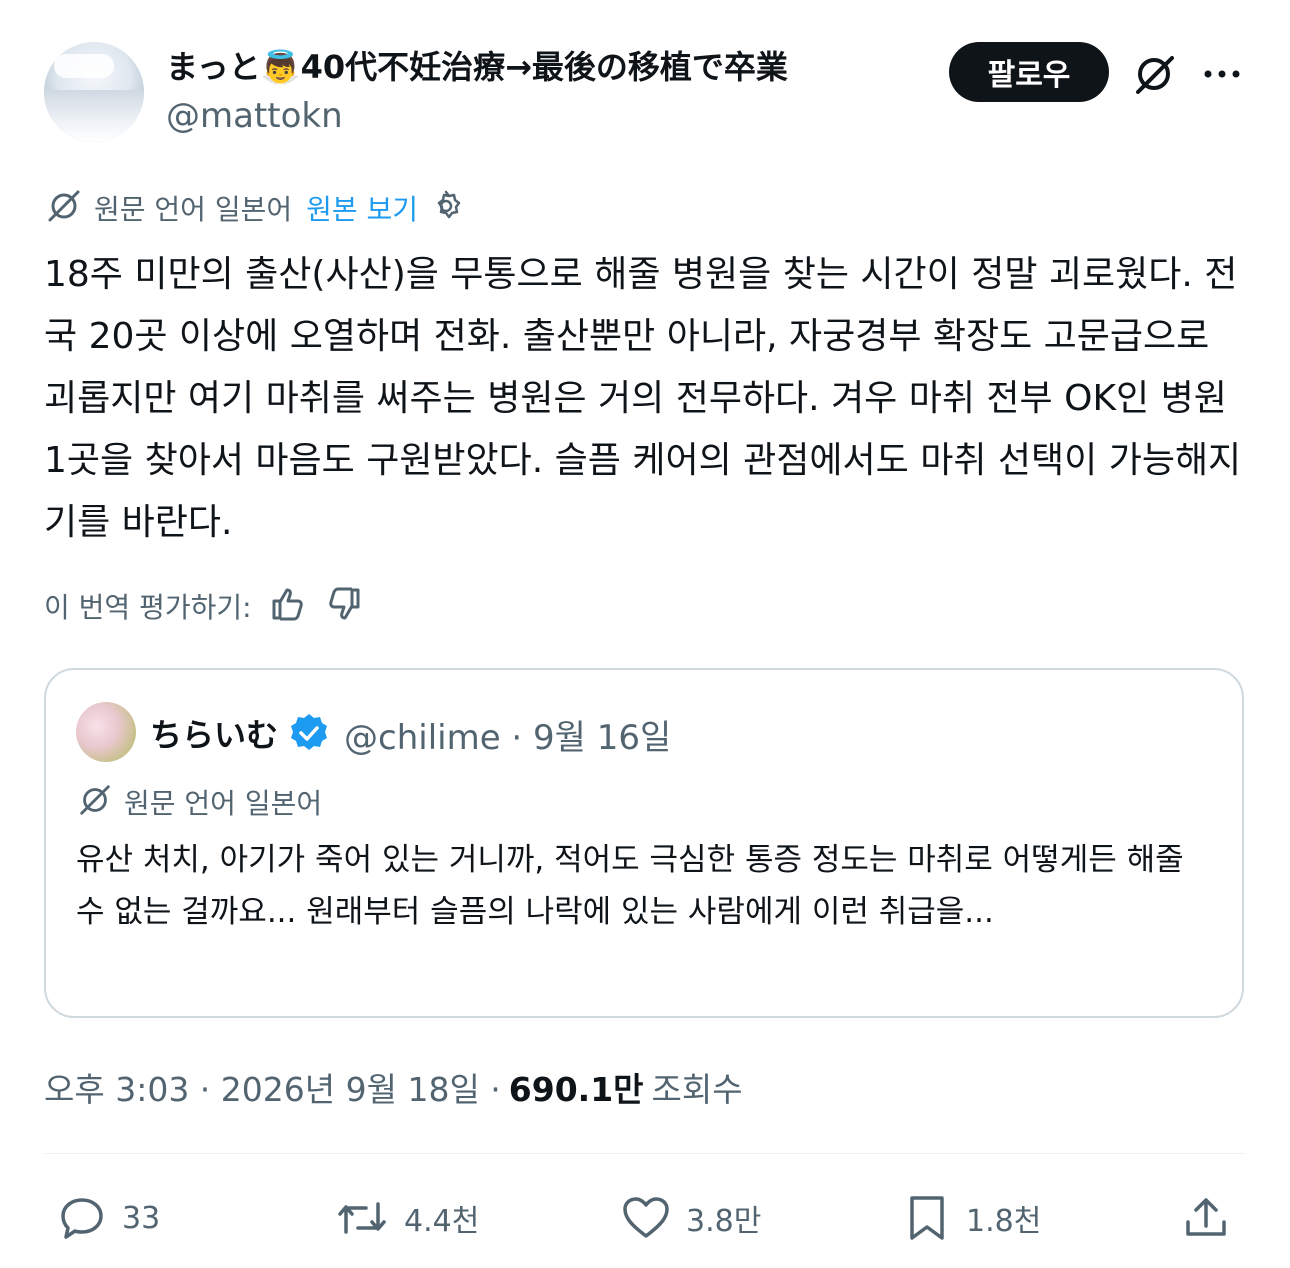 The height and width of the screenshot is (1268, 1290). What do you see at coordinates (309, 733) in the screenshot?
I see `verified-icon` at bounding box center [309, 733].